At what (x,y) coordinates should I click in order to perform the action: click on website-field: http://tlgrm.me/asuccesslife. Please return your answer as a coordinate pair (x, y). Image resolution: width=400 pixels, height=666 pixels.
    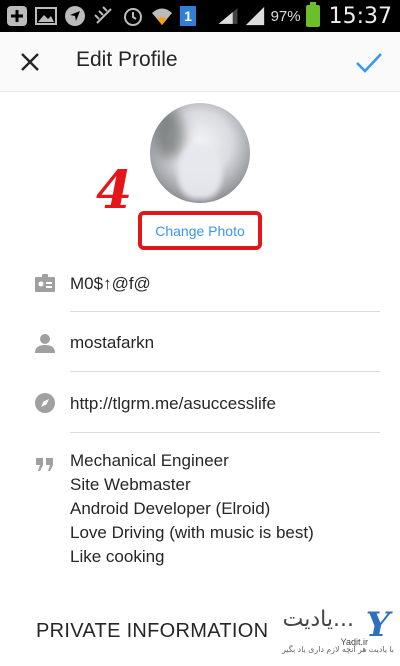
    Looking at the image, I should click on (200, 406).